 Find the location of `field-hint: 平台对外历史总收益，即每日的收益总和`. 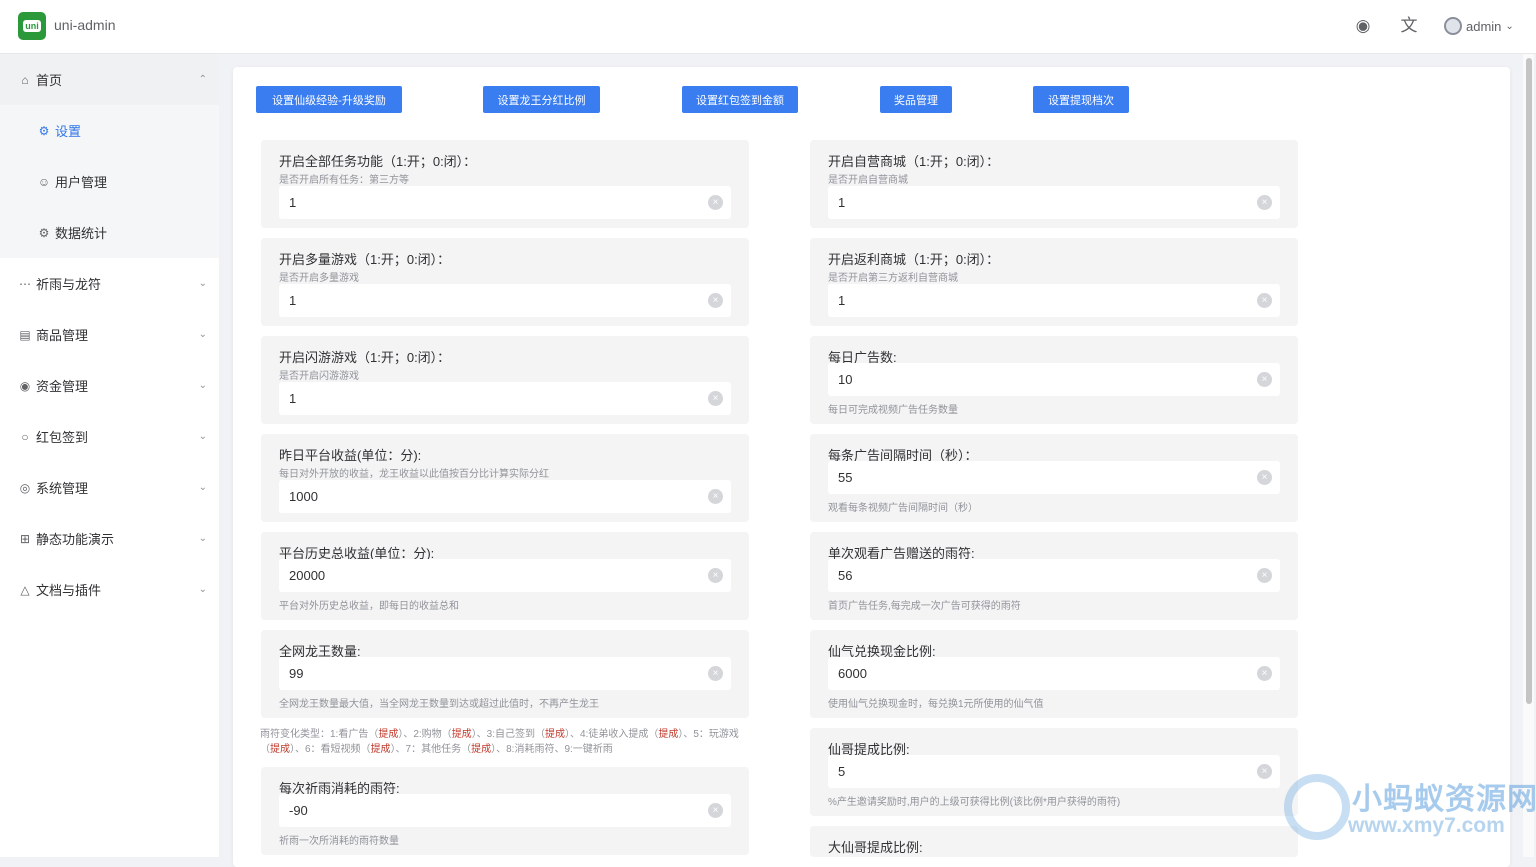

field-hint: 平台对外历史总收益，即每日的收益总和 is located at coordinates (369, 606).